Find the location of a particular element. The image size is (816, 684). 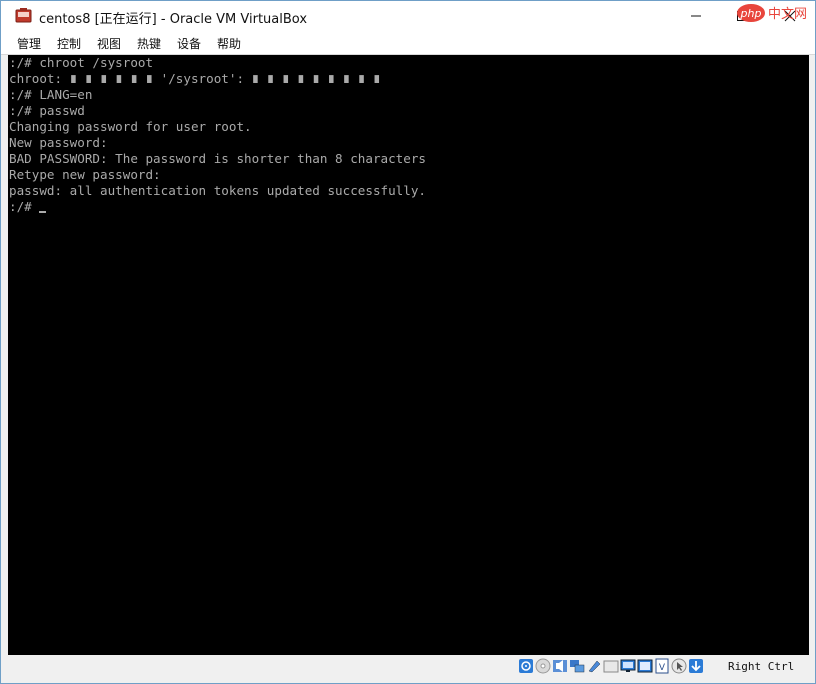

svg-text: V is located at coordinates (662, 668).